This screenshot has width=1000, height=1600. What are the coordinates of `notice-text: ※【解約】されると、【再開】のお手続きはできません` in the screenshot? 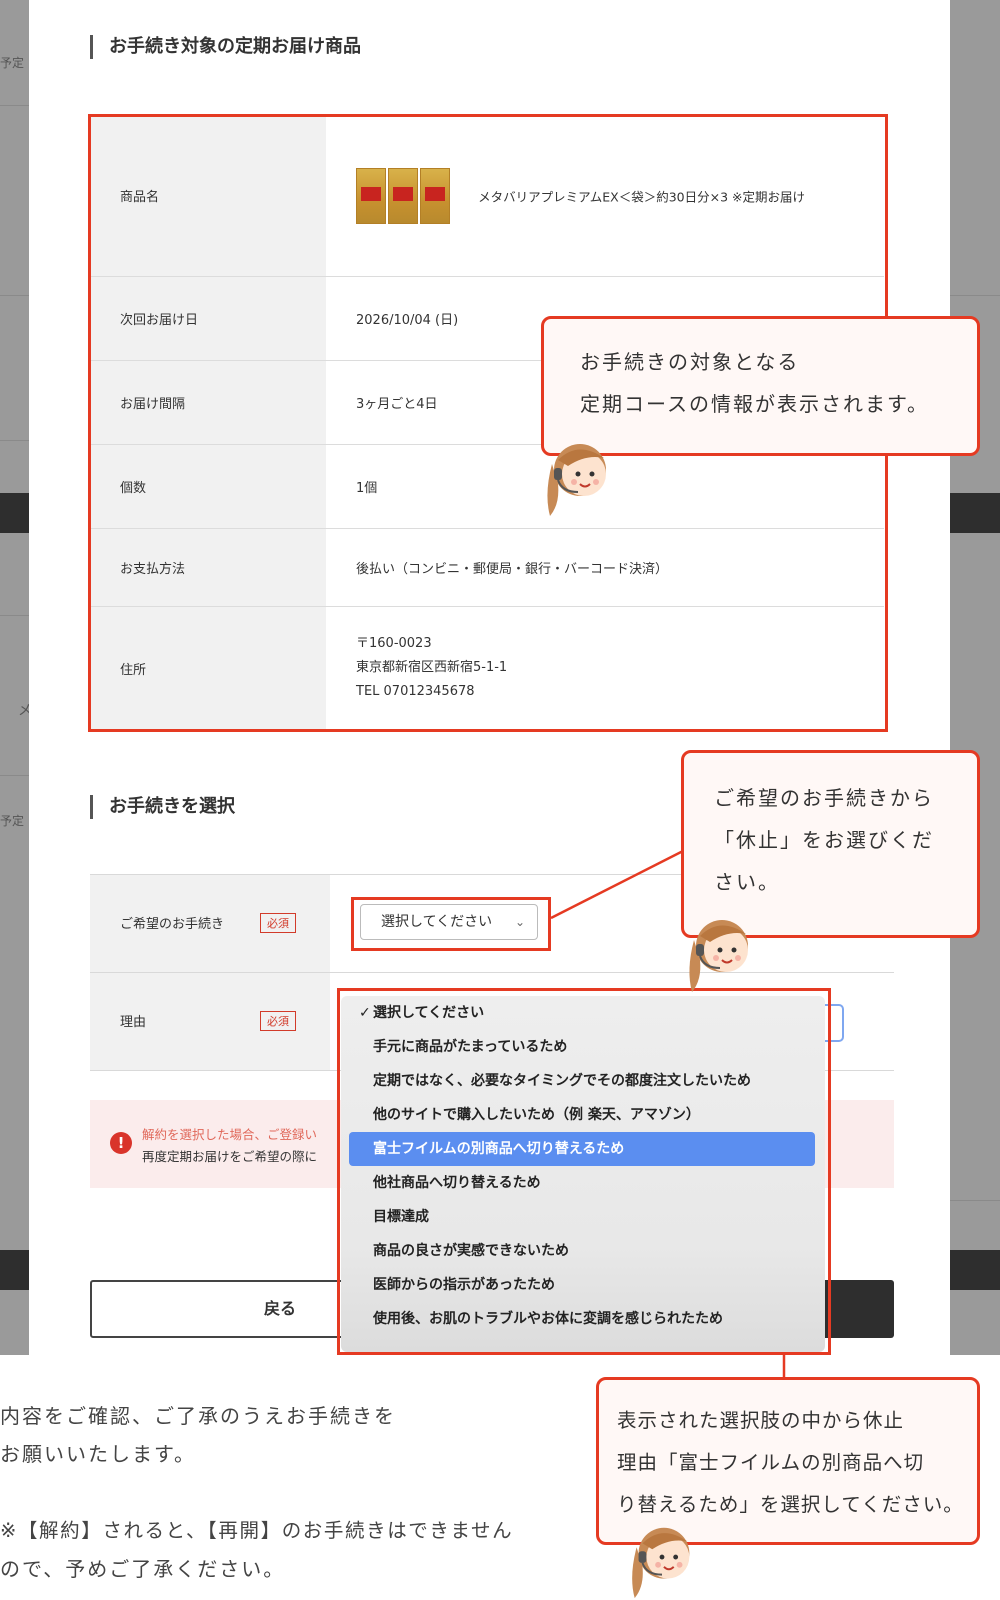 It's located at (257, 1530).